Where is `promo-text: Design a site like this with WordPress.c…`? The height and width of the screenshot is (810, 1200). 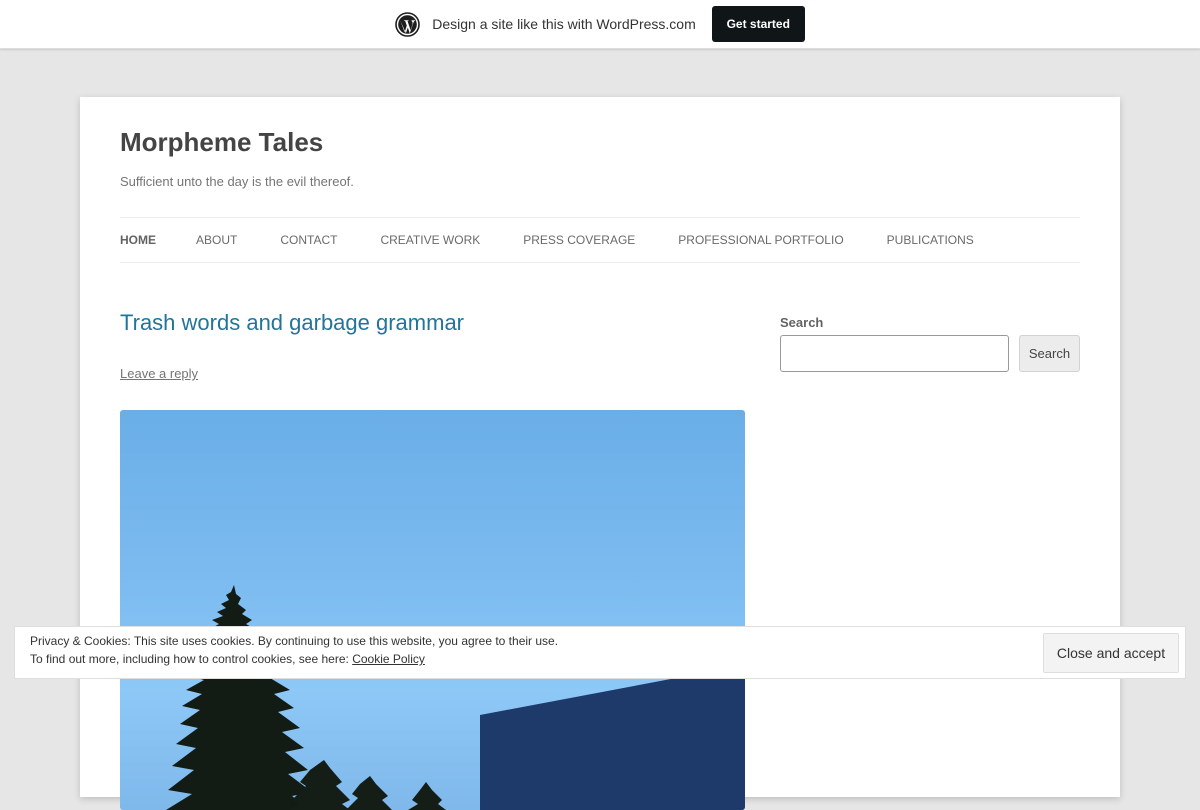 promo-text: Design a site like this with WordPress.c… is located at coordinates (564, 24).